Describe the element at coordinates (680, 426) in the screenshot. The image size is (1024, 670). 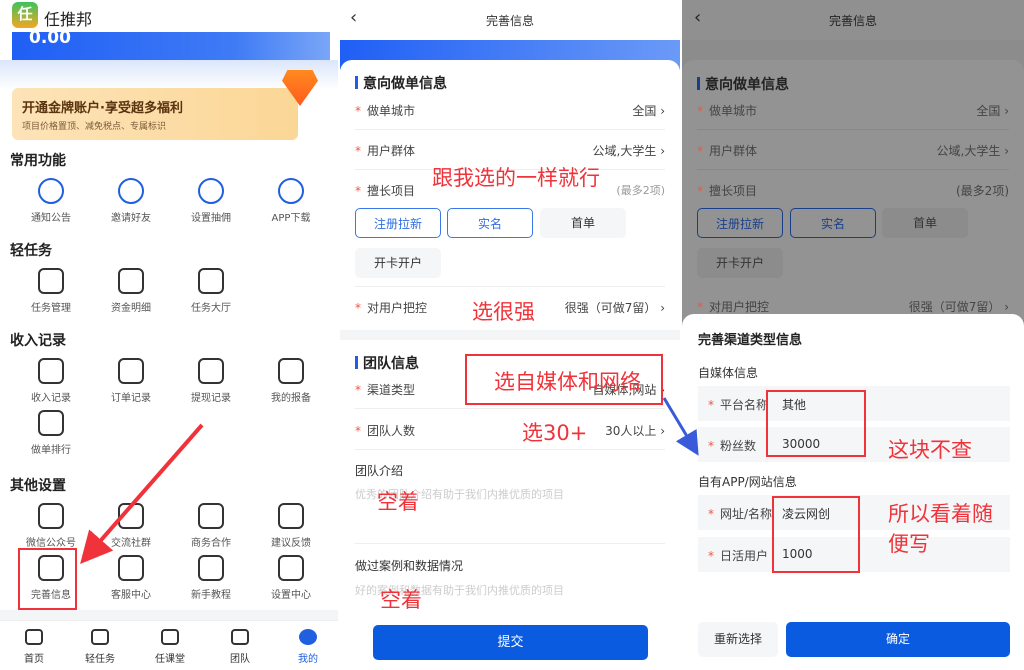
I see `blue-arrow` at that location.